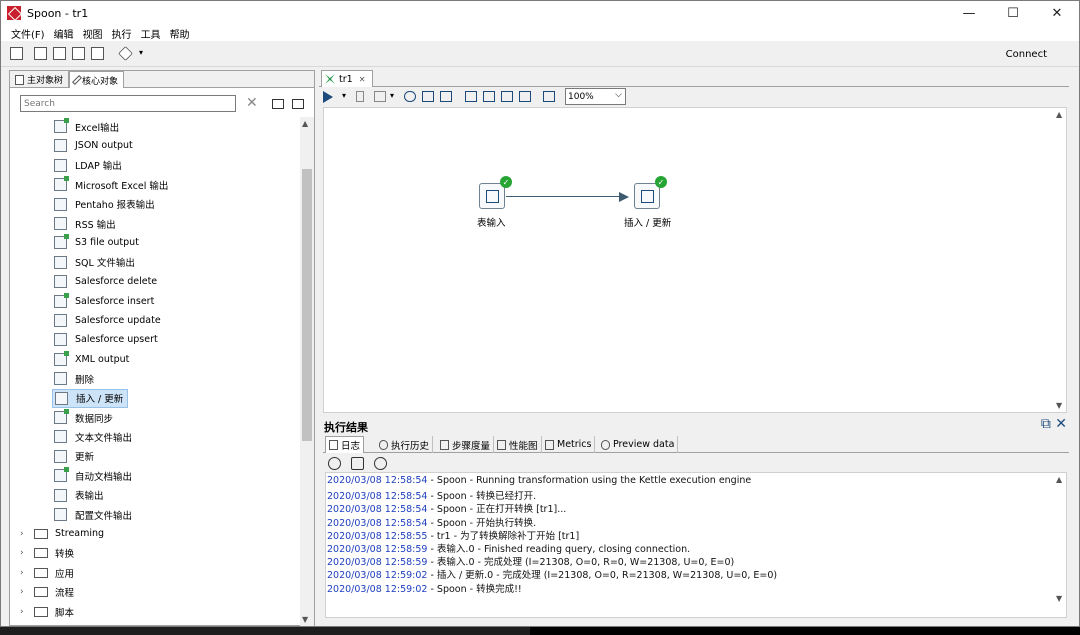 This screenshot has width=1080, height=635. What do you see at coordinates (93, 514) in the screenshot?
I see `step-item: 配置文件输出` at bounding box center [93, 514].